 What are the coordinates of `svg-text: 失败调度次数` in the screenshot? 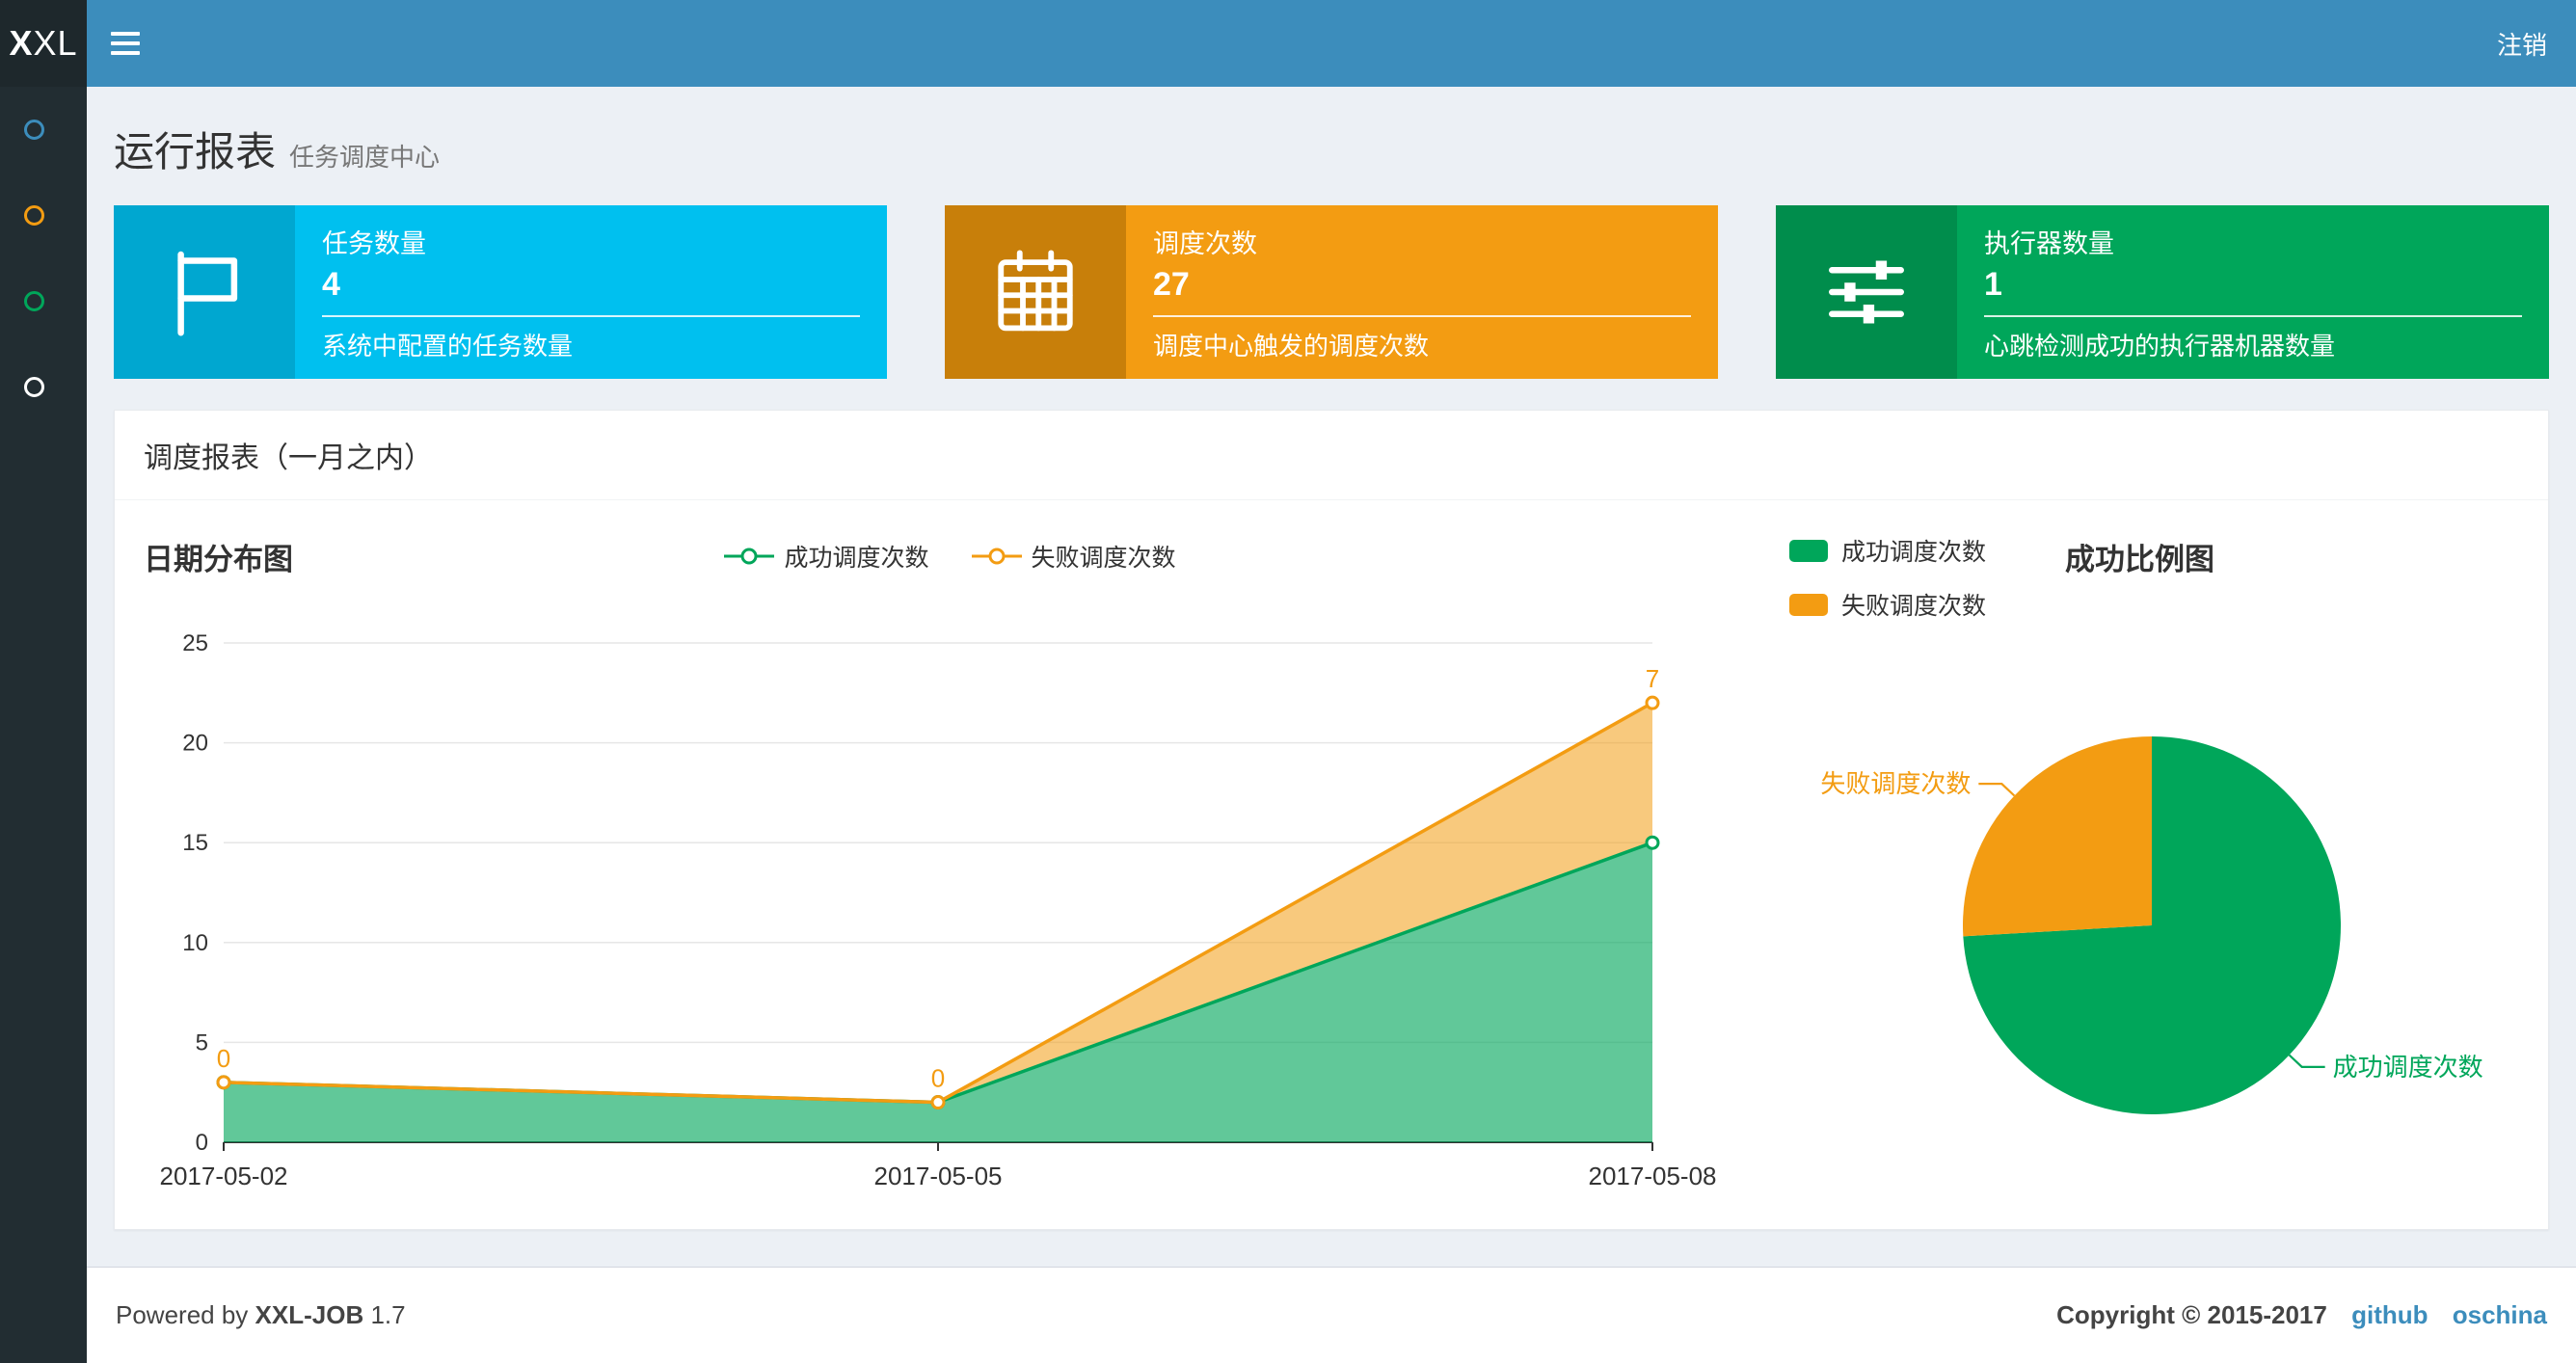 It's located at (1896, 783).